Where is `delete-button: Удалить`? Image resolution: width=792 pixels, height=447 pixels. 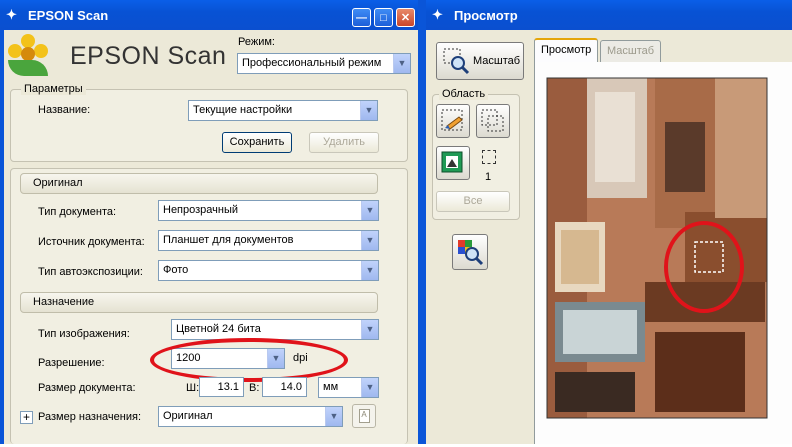 delete-button: Удалить is located at coordinates (344, 142).